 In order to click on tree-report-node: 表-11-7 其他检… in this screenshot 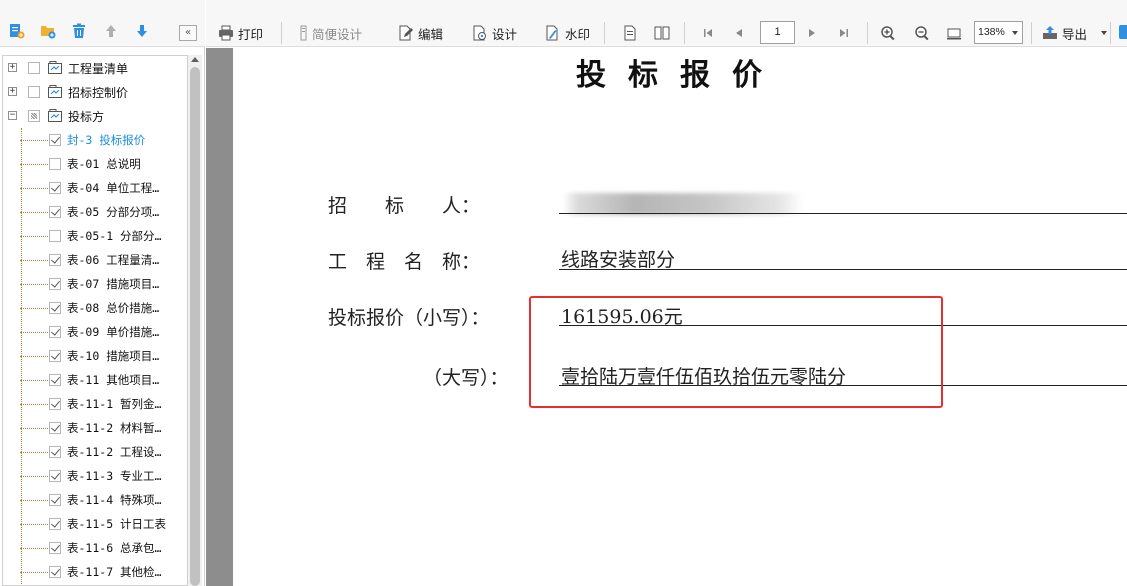, I will do `click(95, 572)`.